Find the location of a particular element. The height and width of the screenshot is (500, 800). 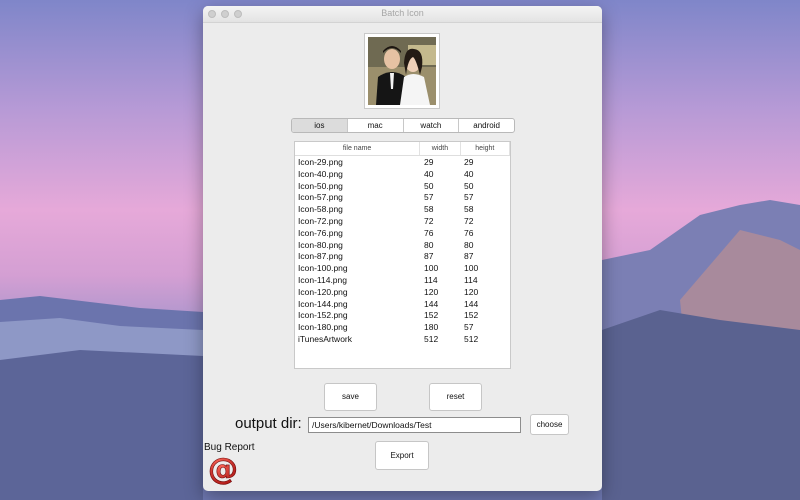

table-row: Icon-100.png 100 100 is located at coordinates (402, 269).